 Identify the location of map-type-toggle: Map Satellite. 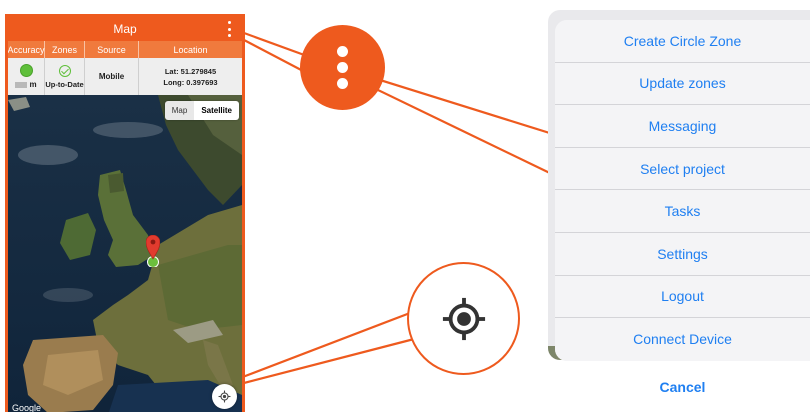
(201, 110).